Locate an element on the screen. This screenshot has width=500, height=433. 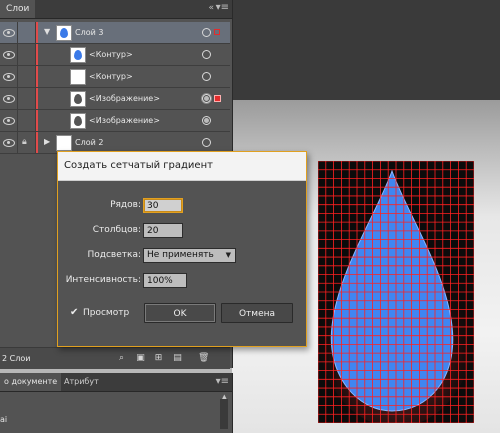
lock-toggle: 🔒︎ is located at coordinates (27, 142).